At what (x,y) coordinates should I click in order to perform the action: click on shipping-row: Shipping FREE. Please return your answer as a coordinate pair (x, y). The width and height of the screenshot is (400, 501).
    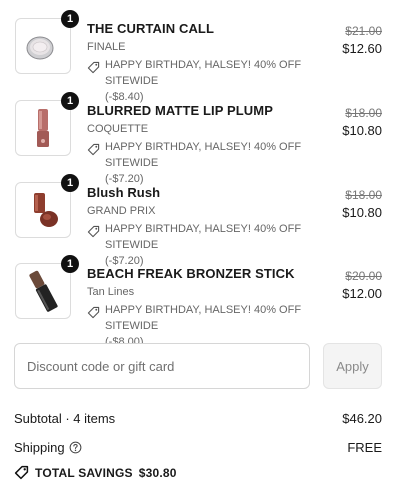
    Looking at the image, I should click on (198, 448).